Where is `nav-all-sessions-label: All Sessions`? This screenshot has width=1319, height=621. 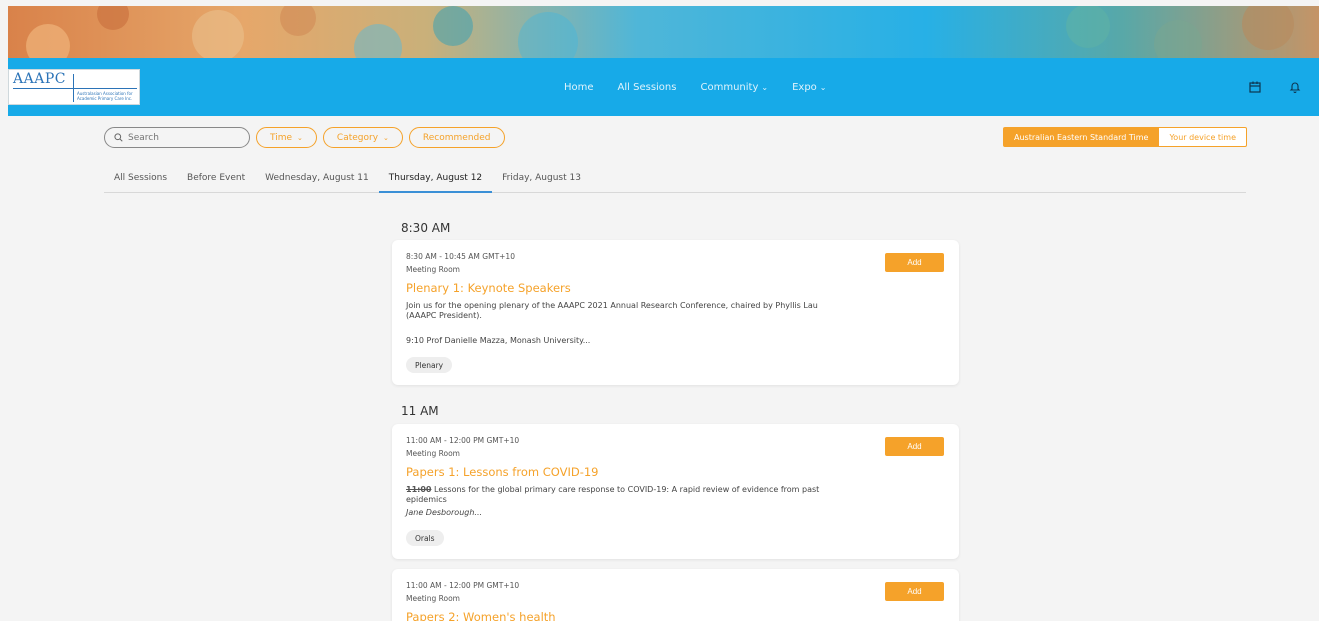 nav-all-sessions-label: All Sessions is located at coordinates (647, 87).